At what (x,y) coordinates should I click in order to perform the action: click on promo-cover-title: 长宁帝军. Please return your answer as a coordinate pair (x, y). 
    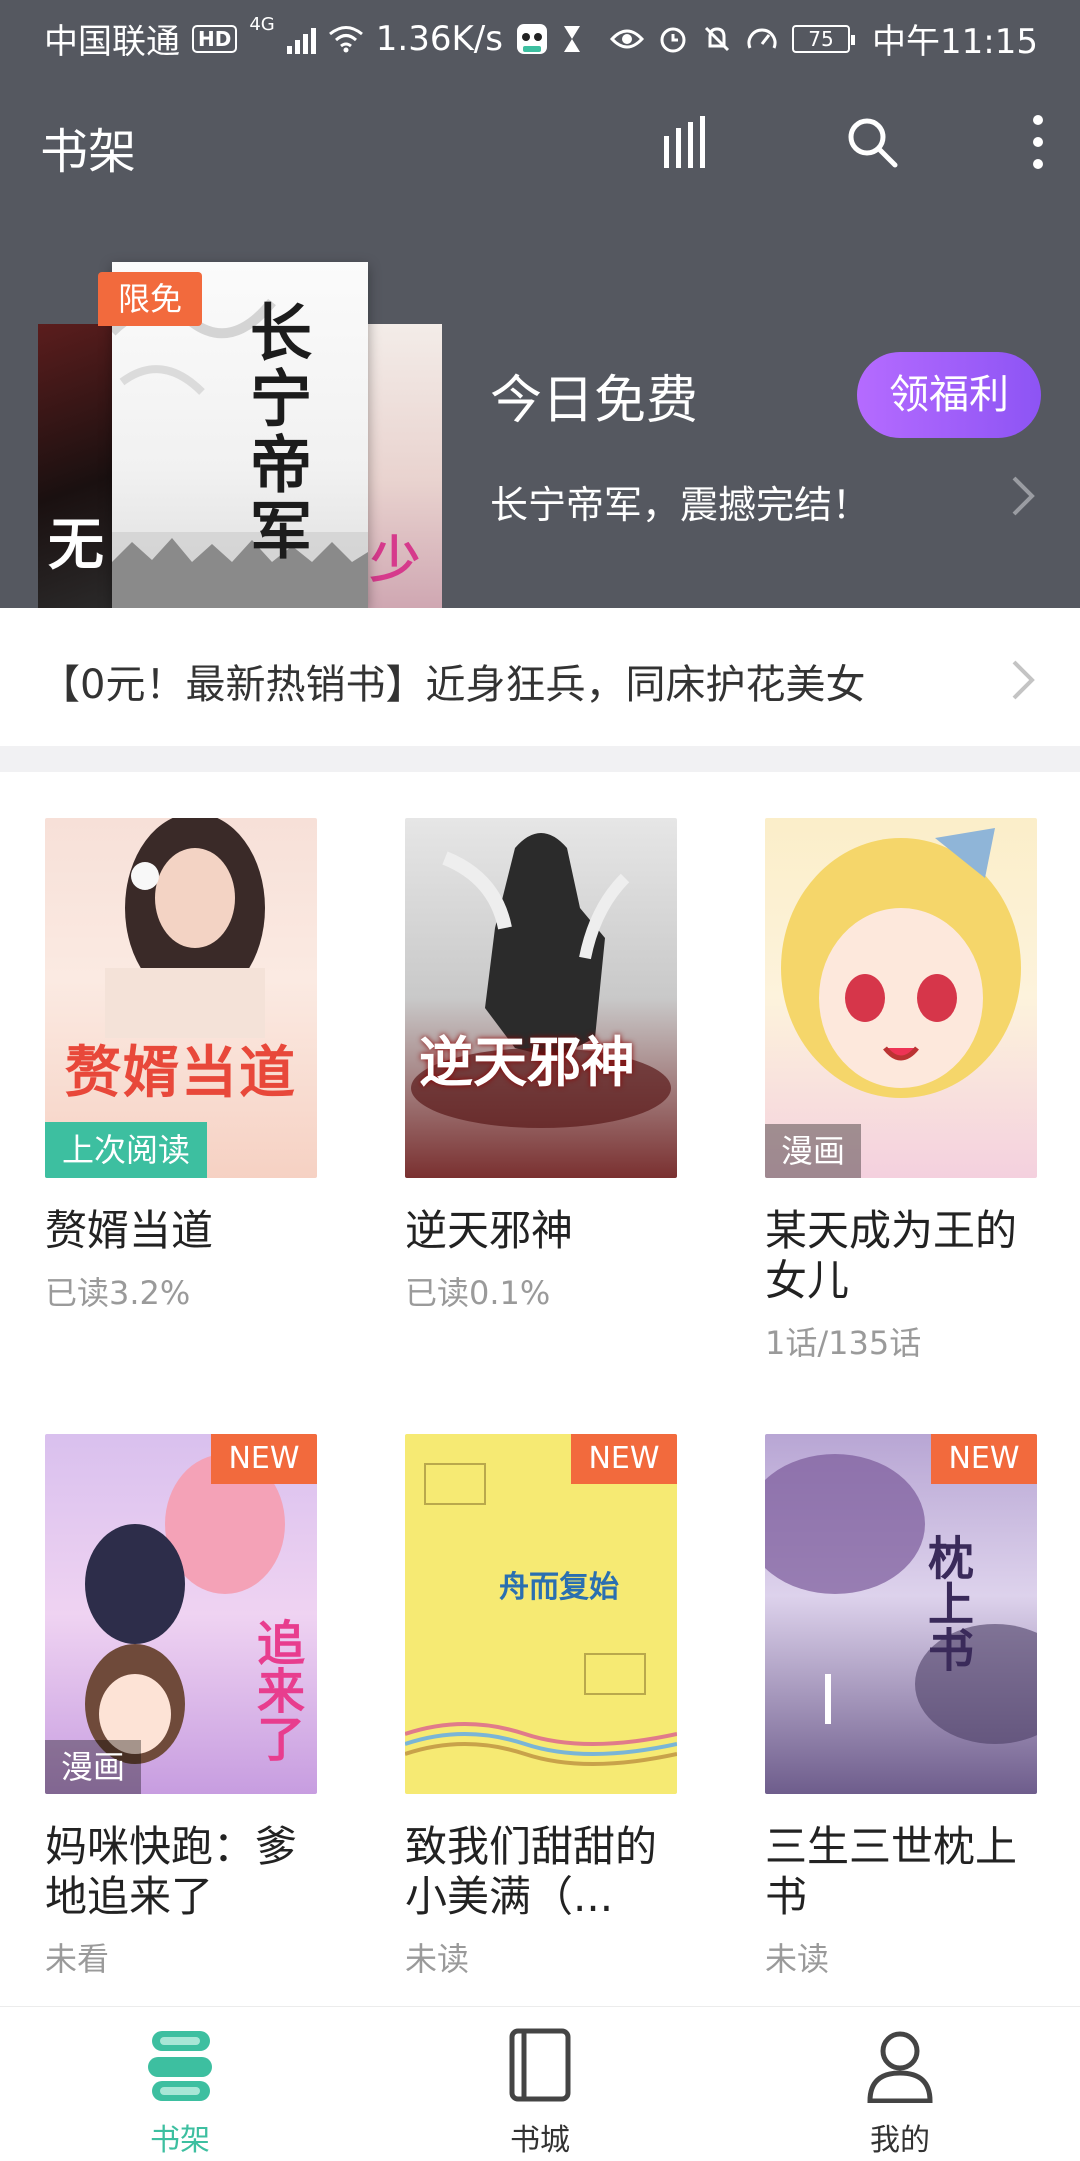
    Looking at the image, I should click on (275, 432).